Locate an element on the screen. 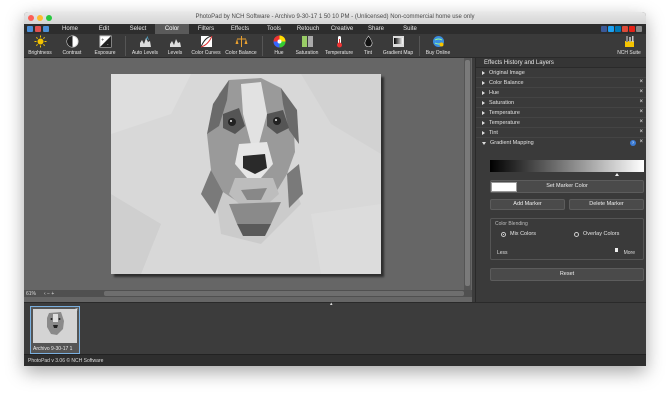  saturation-tool: Saturation is located at coordinates (307, 46).